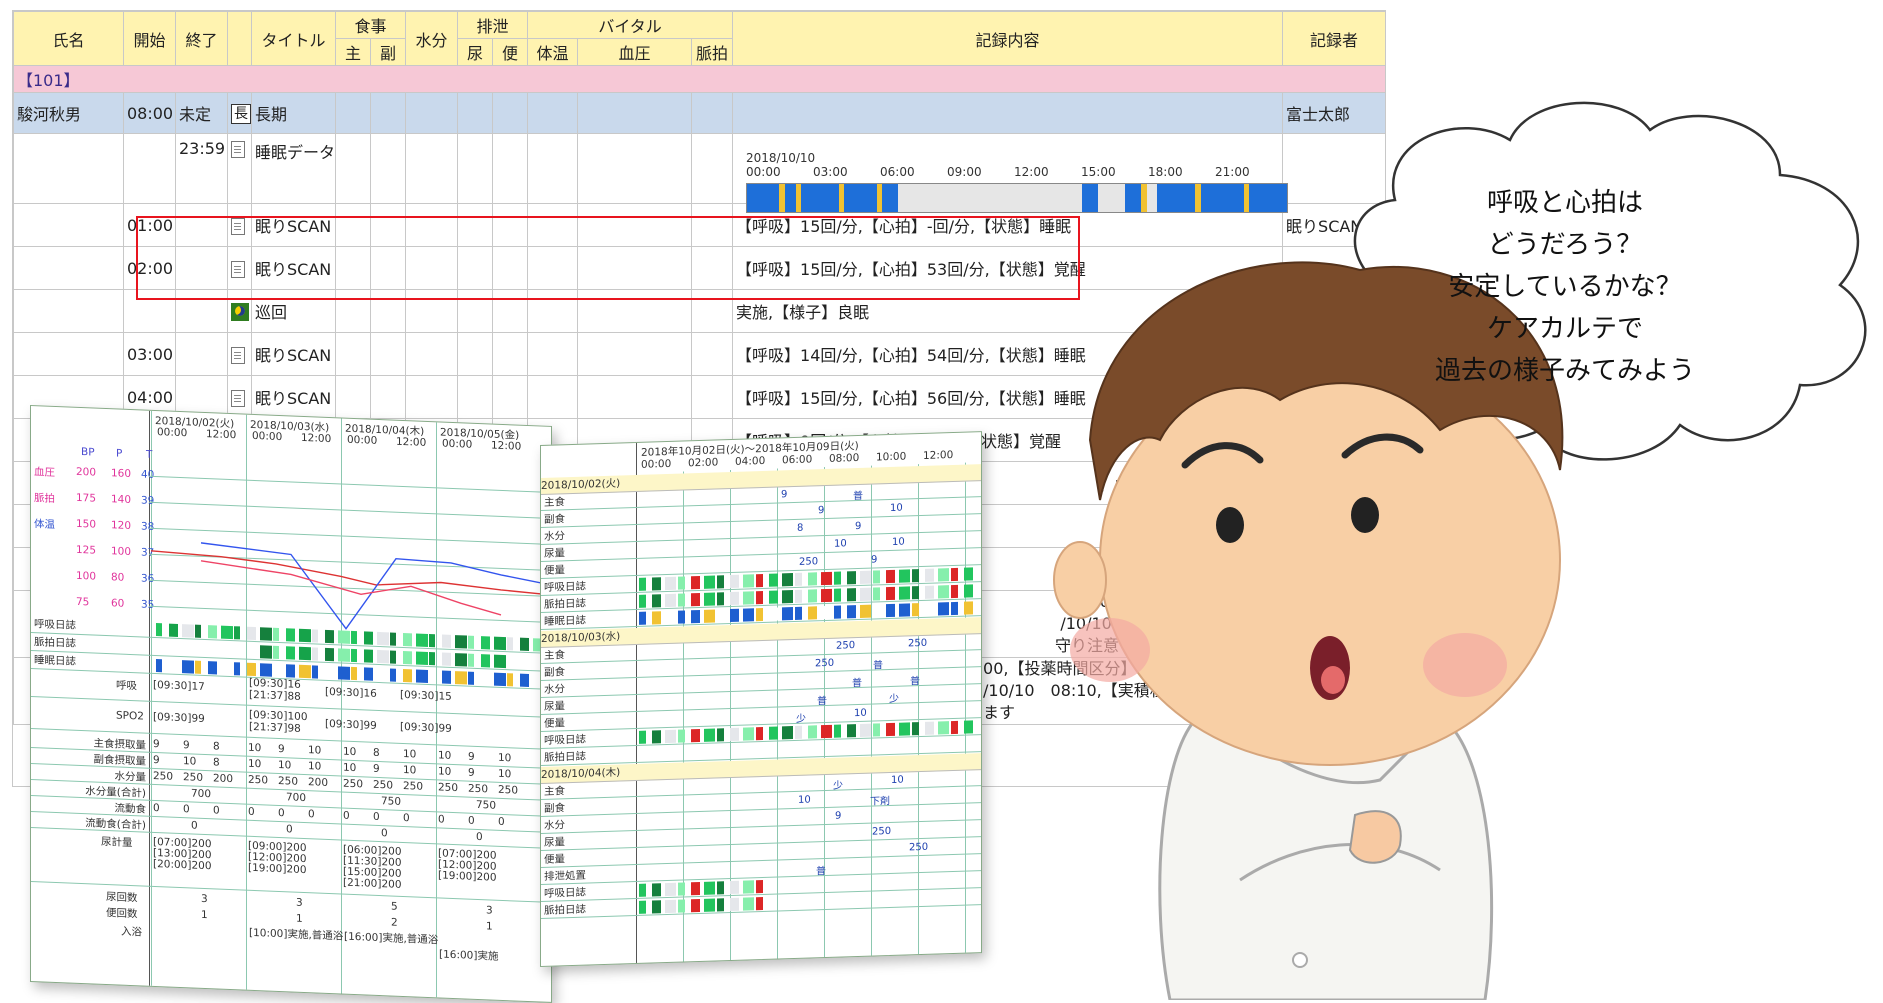  I want to click on timeline-row-label: 尿量, so click(554, 553).